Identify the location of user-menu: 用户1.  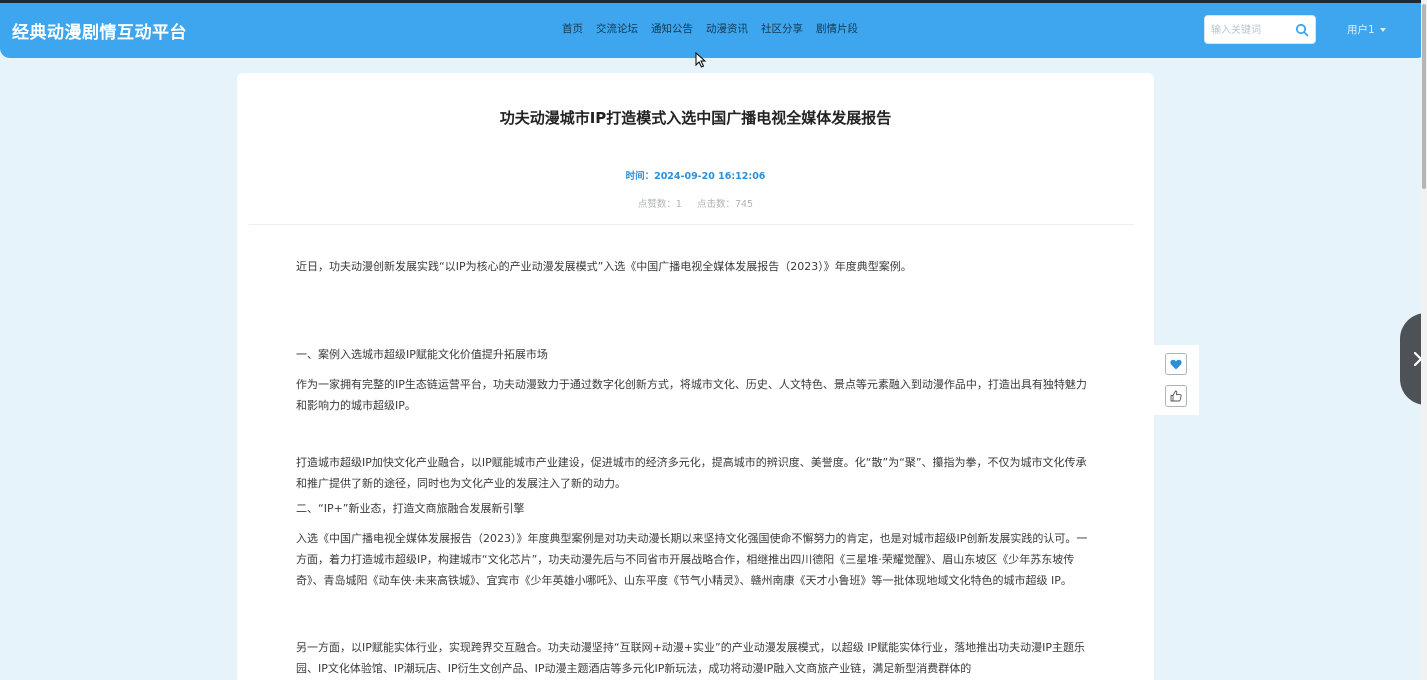
(1366, 29).